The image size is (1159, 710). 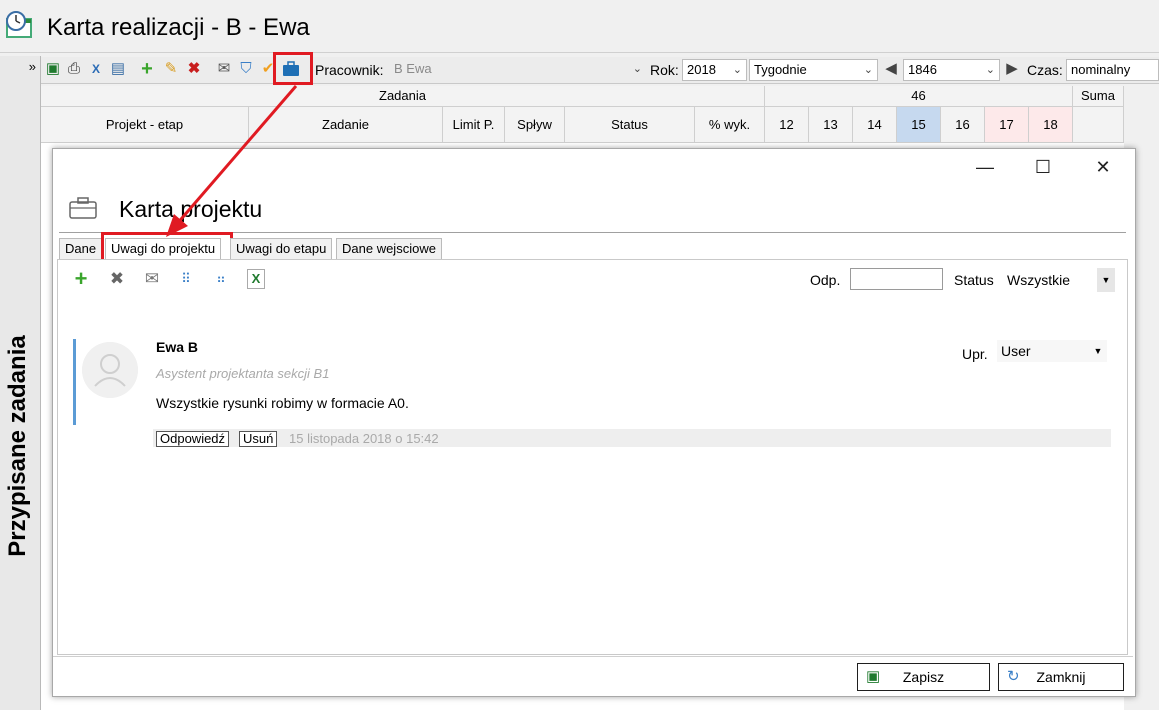 What do you see at coordinates (875, 125) in the screenshot?
I see `day-header: 14` at bounding box center [875, 125].